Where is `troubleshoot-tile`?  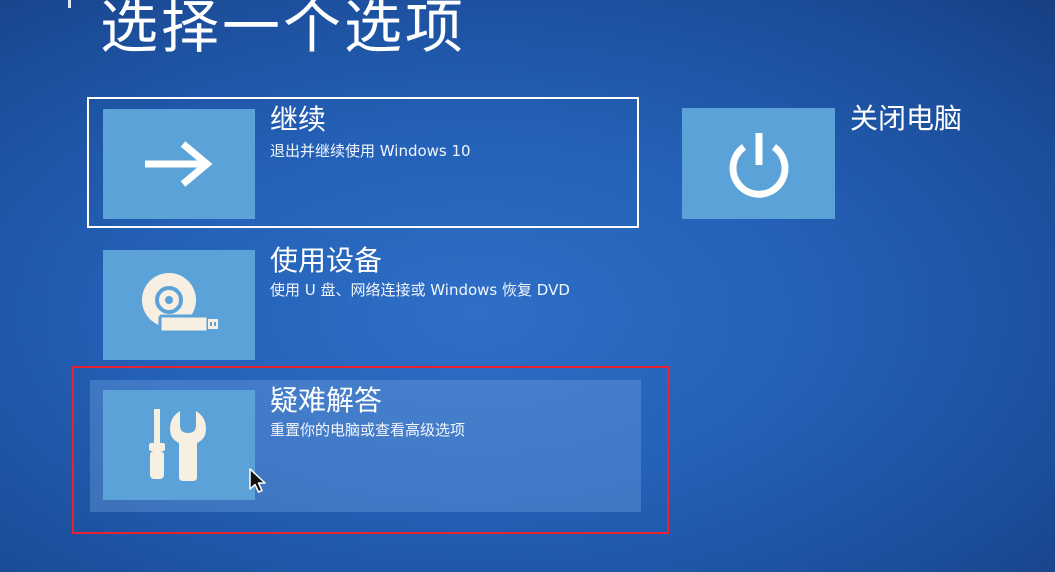 troubleshoot-tile is located at coordinates (179, 445).